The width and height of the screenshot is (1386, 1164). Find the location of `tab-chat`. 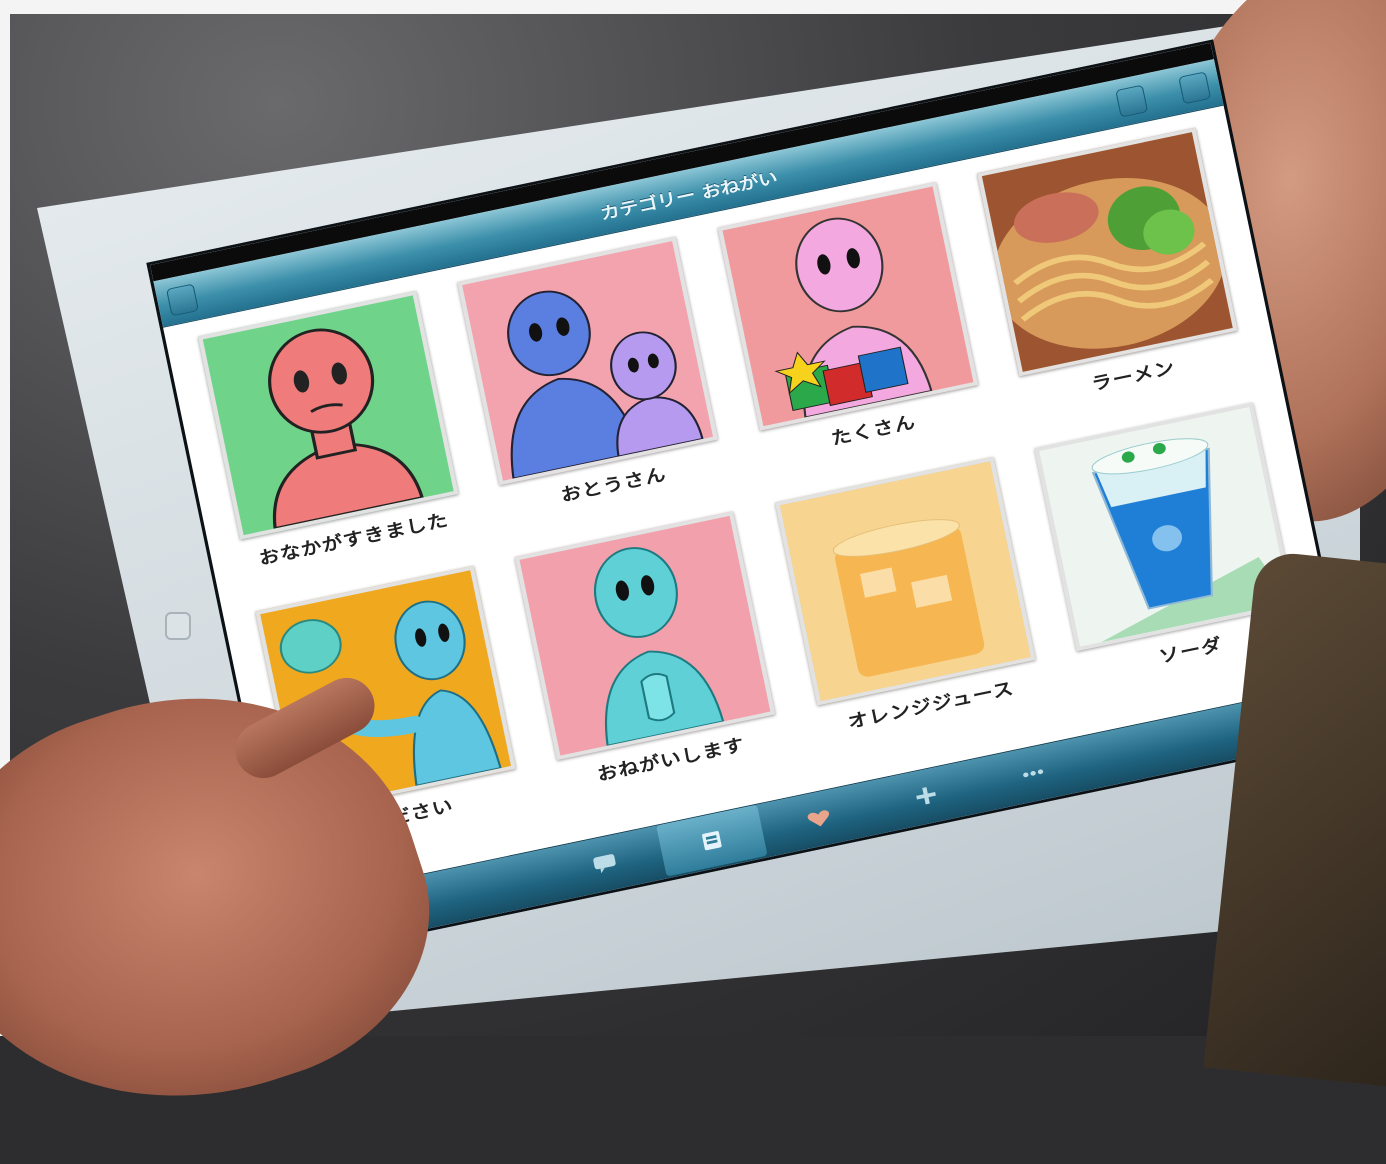

tab-chat is located at coordinates (604, 863).